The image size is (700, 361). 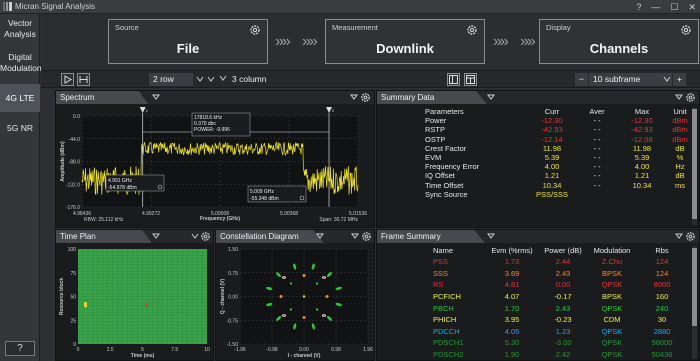 What do you see at coordinates (560, 343) in the screenshot?
I see `frame-row: PDSCH1 5.30 -3.00 QPSK 96000` at bounding box center [560, 343].